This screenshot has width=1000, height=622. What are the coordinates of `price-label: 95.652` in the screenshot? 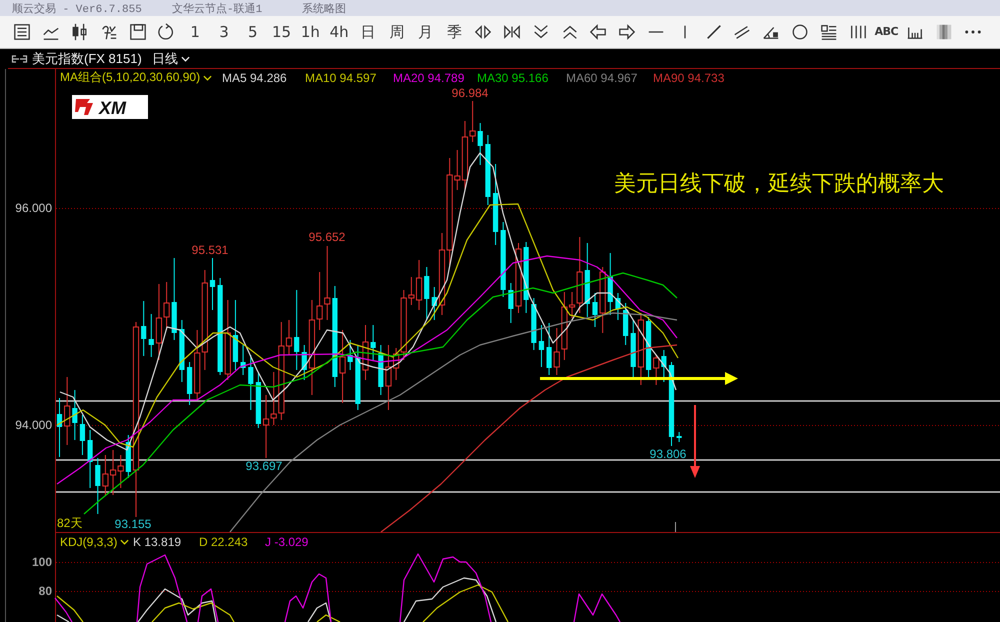 It's located at (327, 237).